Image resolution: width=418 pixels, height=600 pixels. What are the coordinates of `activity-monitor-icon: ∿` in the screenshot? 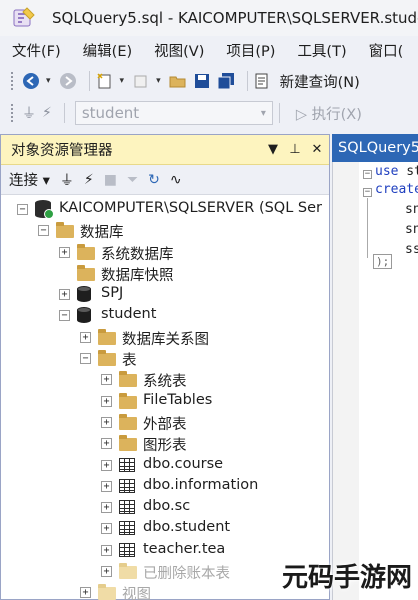 It's located at (176, 180).